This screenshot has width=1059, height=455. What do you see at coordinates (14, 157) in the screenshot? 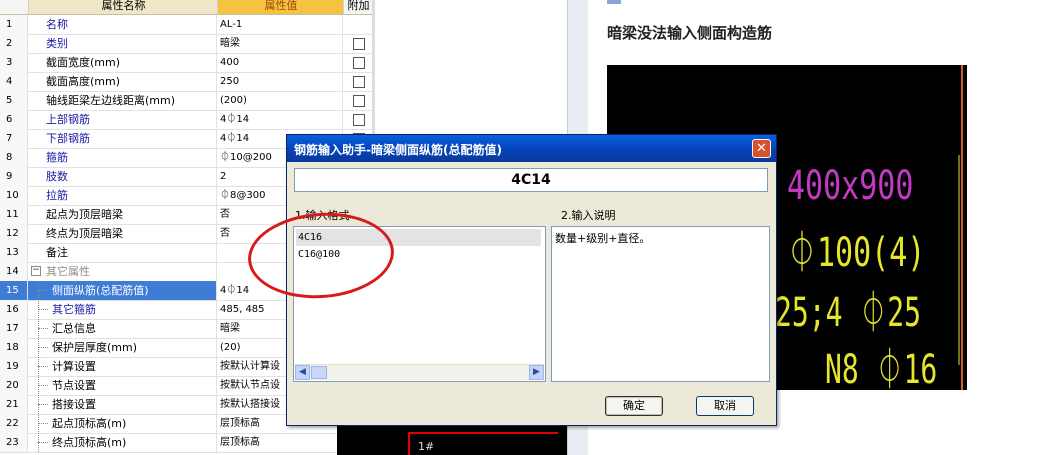
I see `row-number: 8` at bounding box center [14, 157].